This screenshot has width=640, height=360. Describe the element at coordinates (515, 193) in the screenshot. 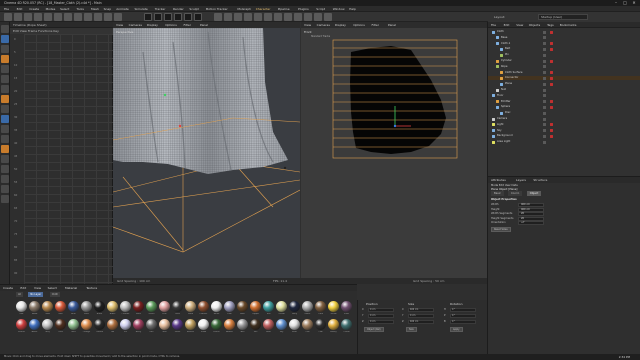

I see `attr-tab-coord: Coord.` at that location.